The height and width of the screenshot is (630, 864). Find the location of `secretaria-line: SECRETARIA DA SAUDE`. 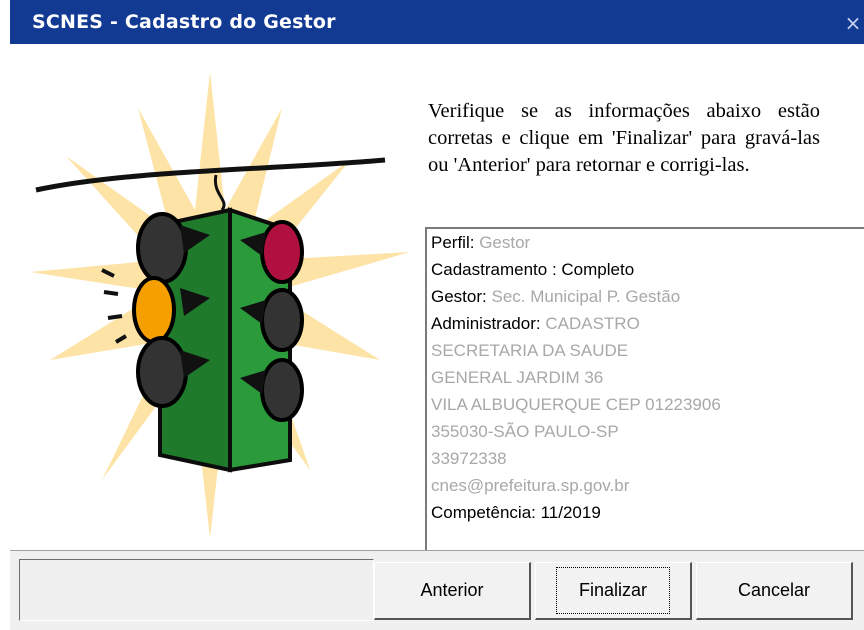

secretaria-line: SECRETARIA DA SAUDE is located at coordinates (530, 350).